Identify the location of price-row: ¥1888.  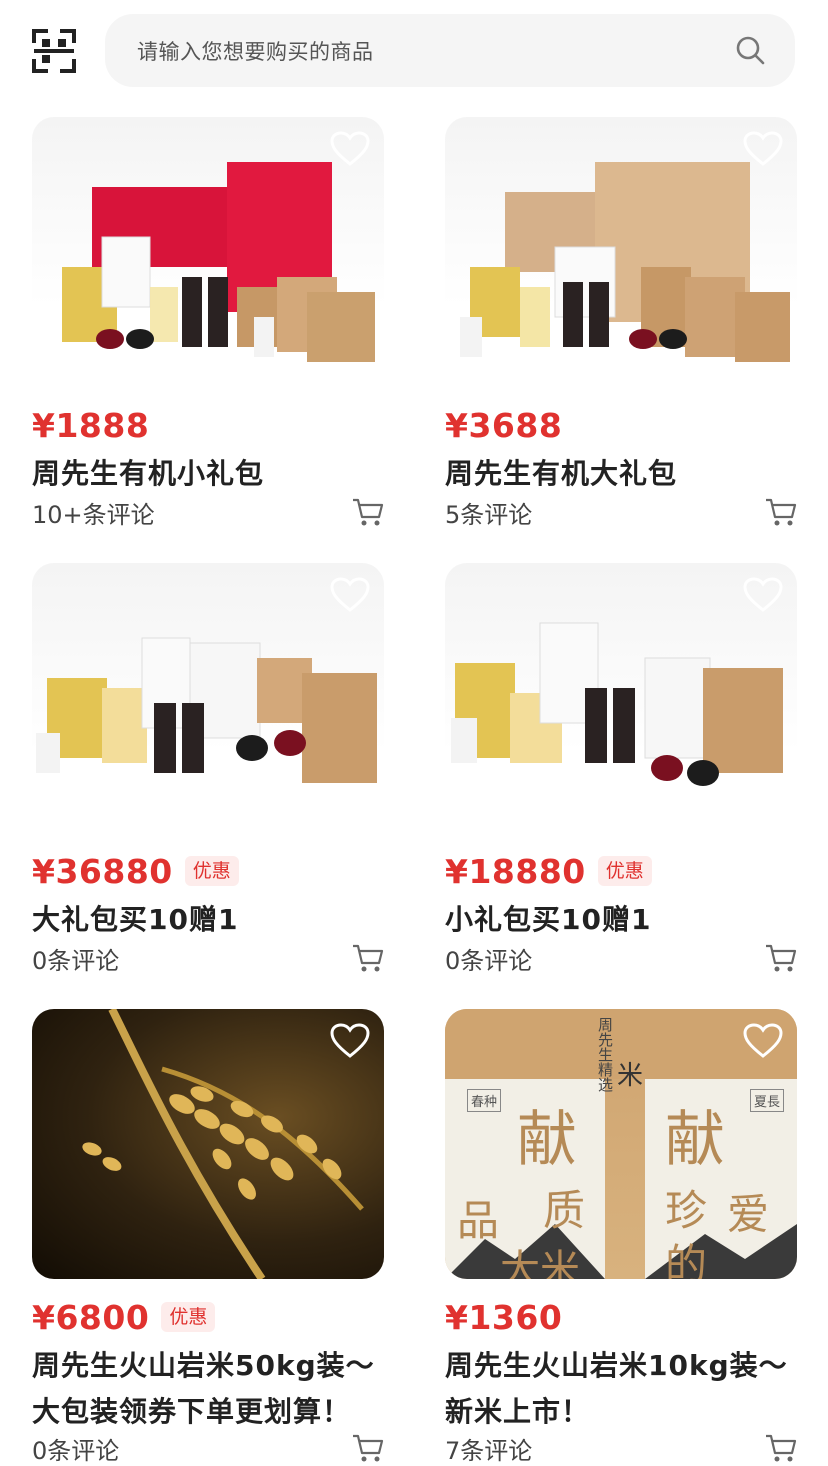
(90, 425).